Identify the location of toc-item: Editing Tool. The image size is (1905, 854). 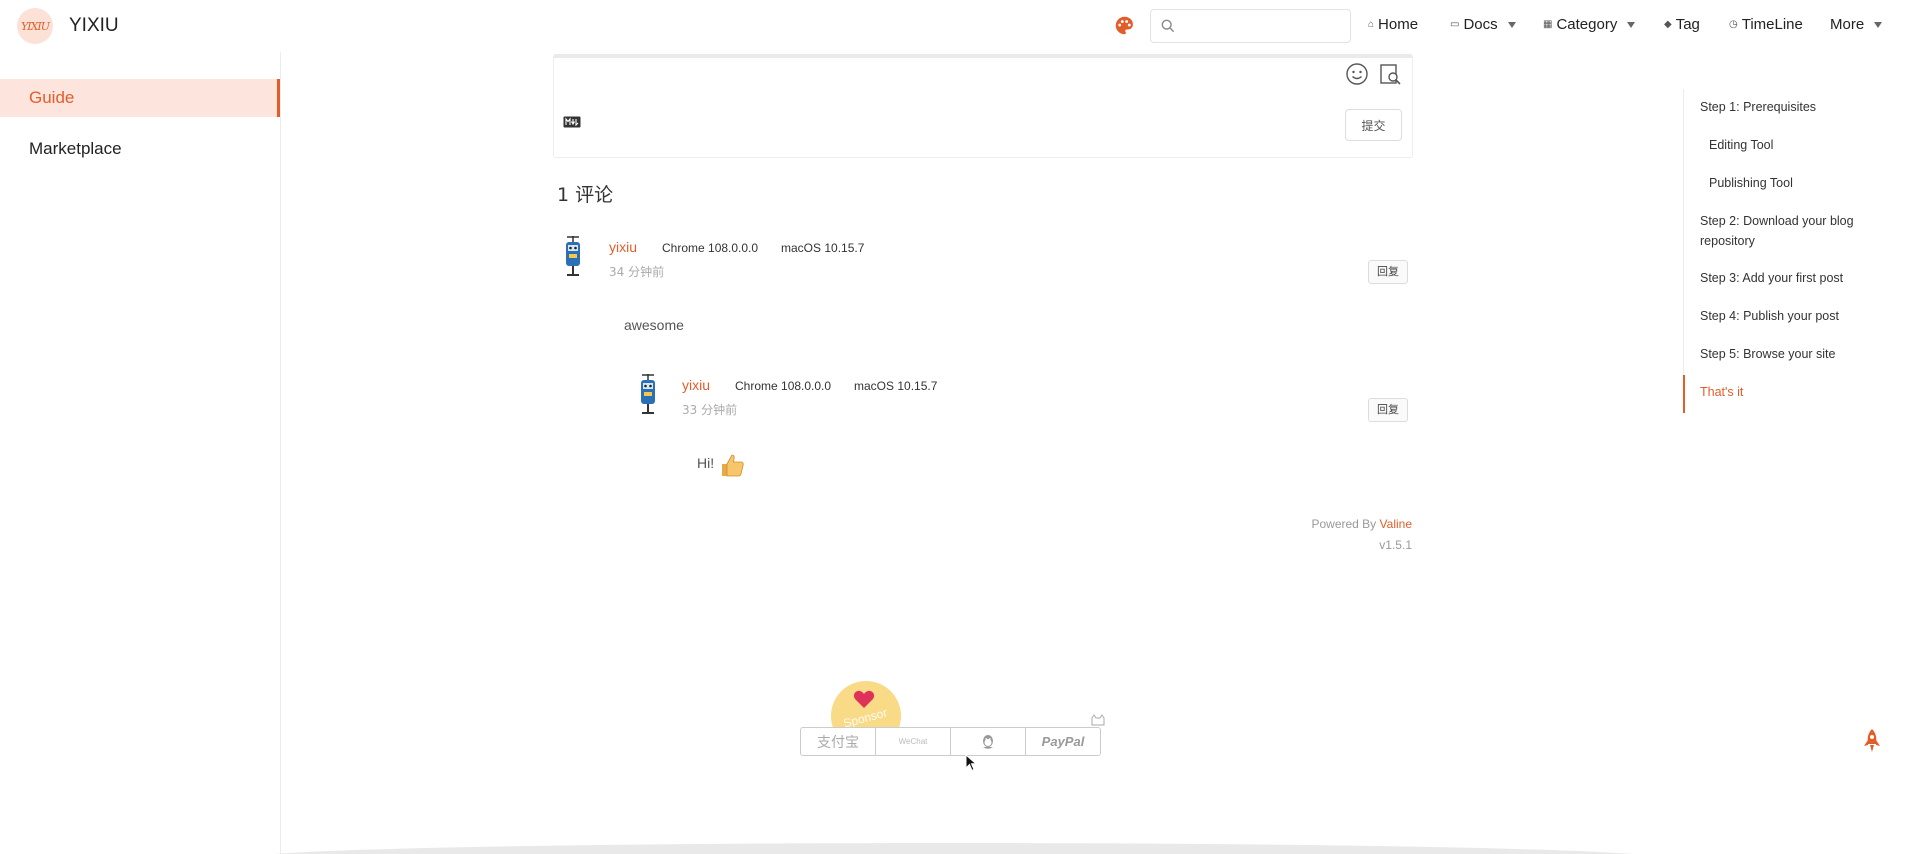
(1741, 145).